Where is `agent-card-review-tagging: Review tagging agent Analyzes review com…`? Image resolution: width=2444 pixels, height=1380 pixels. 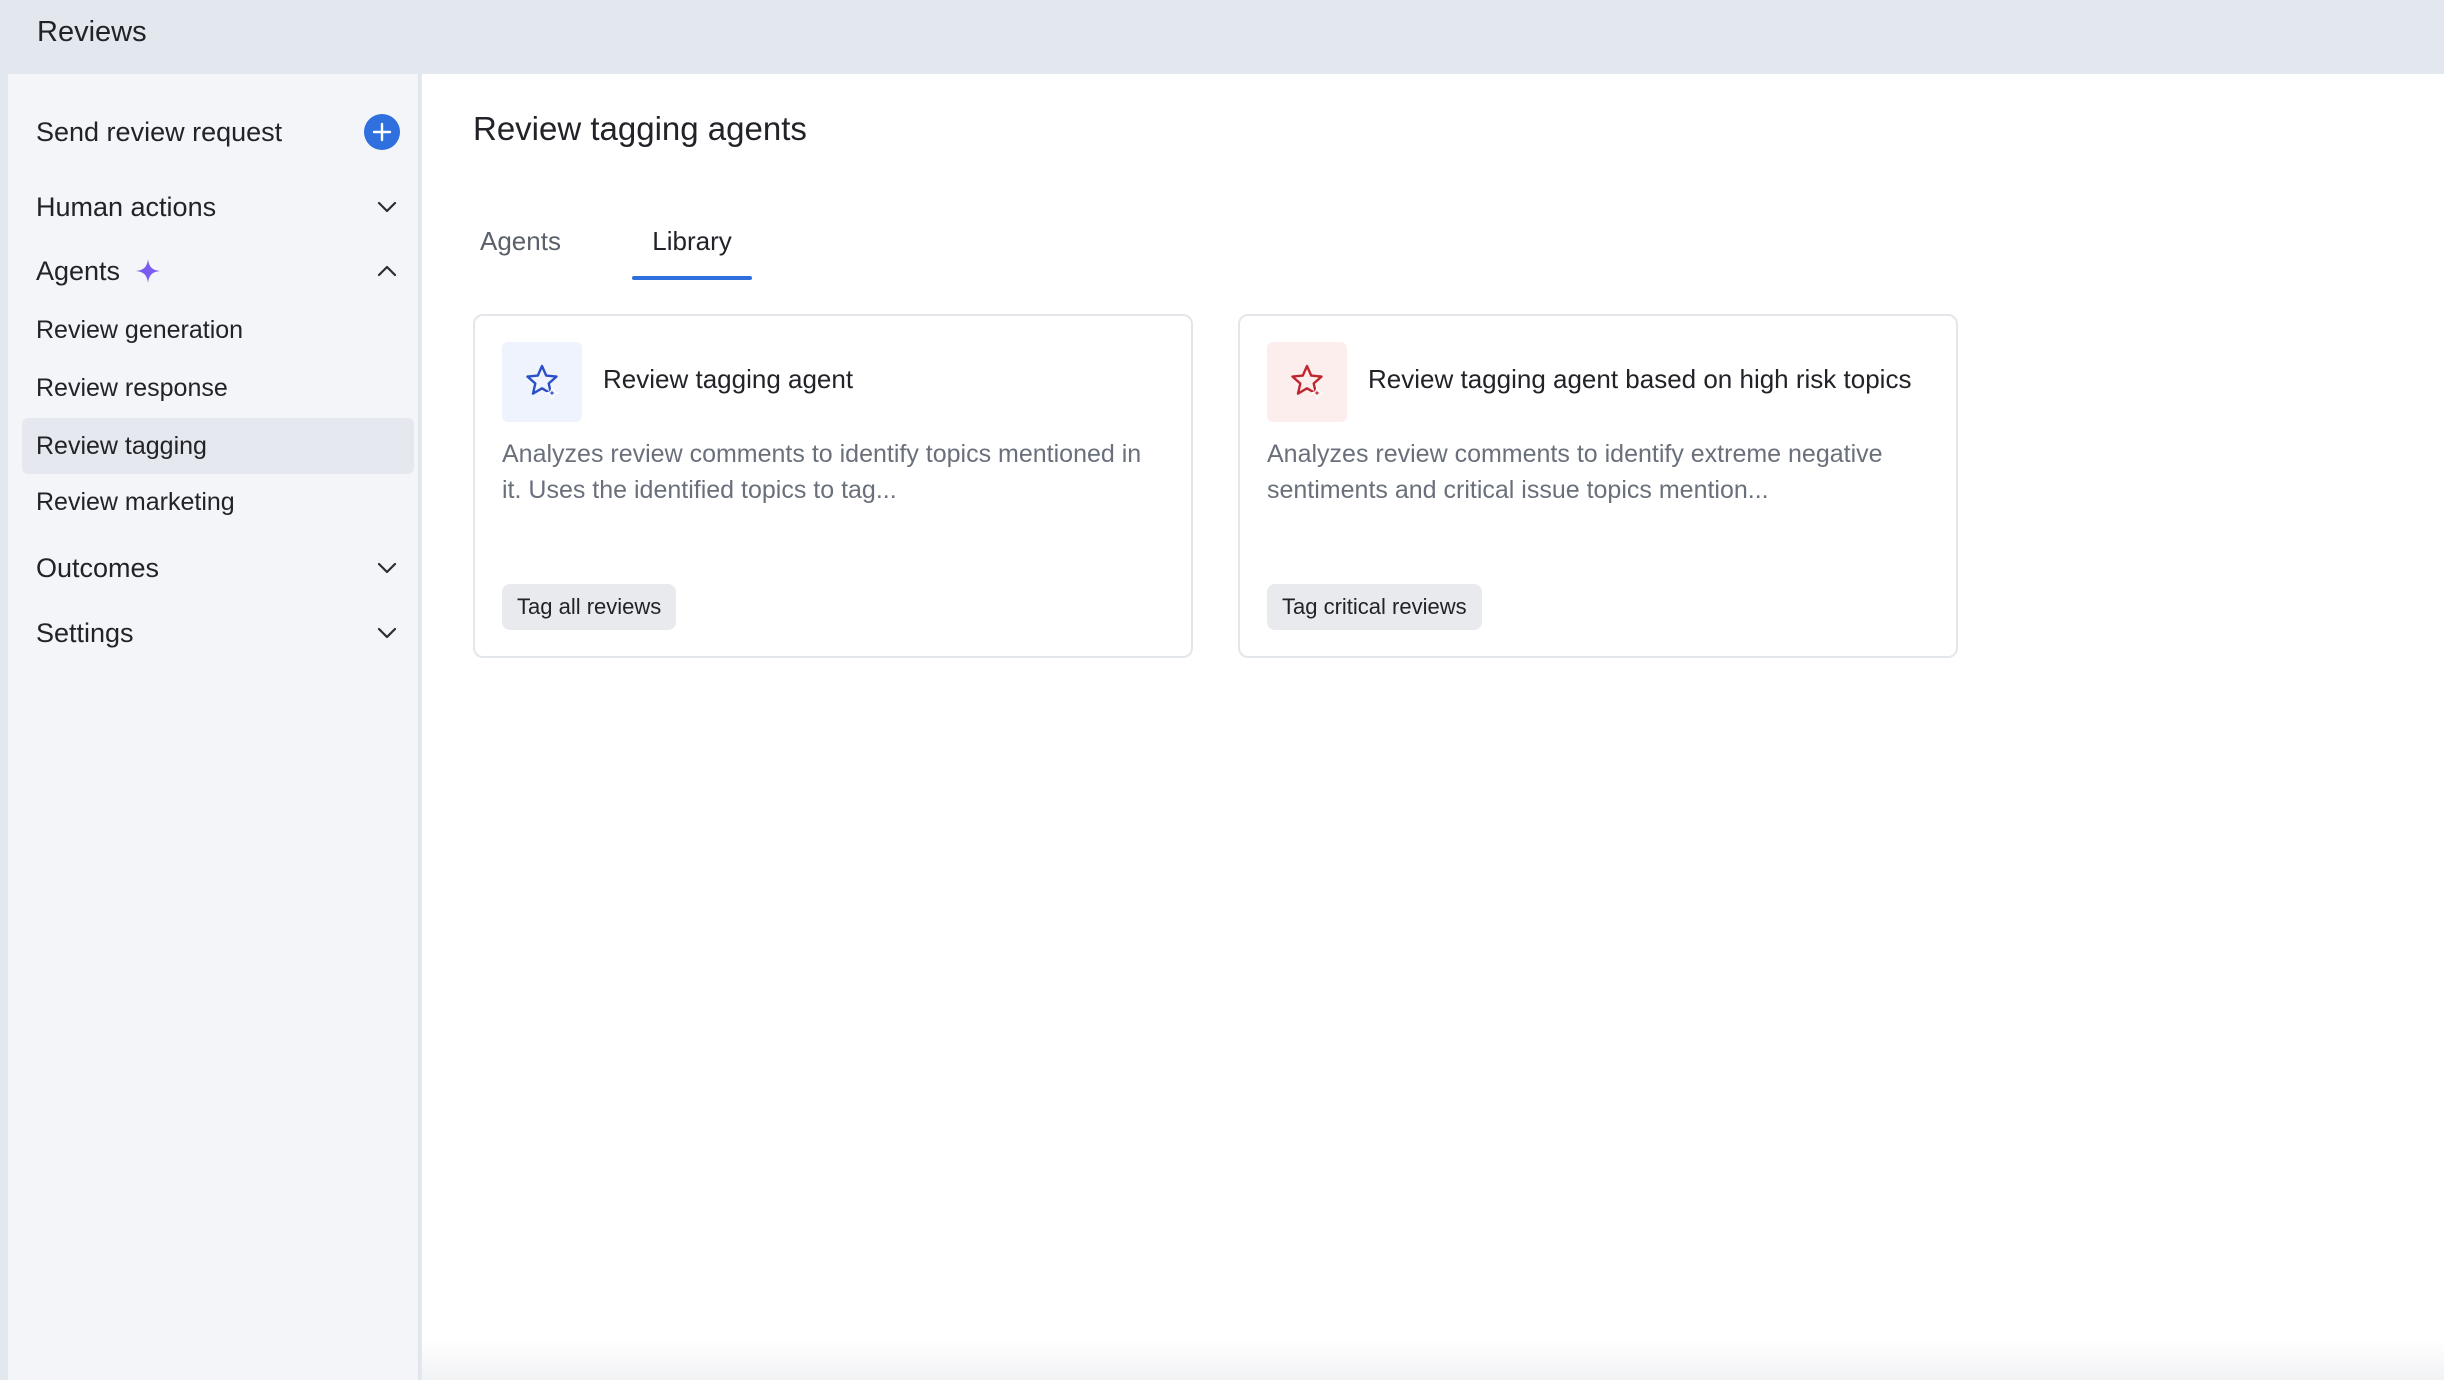 agent-card-review-tagging: Review tagging agent Analyzes review com… is located at coordinates (833, 486).